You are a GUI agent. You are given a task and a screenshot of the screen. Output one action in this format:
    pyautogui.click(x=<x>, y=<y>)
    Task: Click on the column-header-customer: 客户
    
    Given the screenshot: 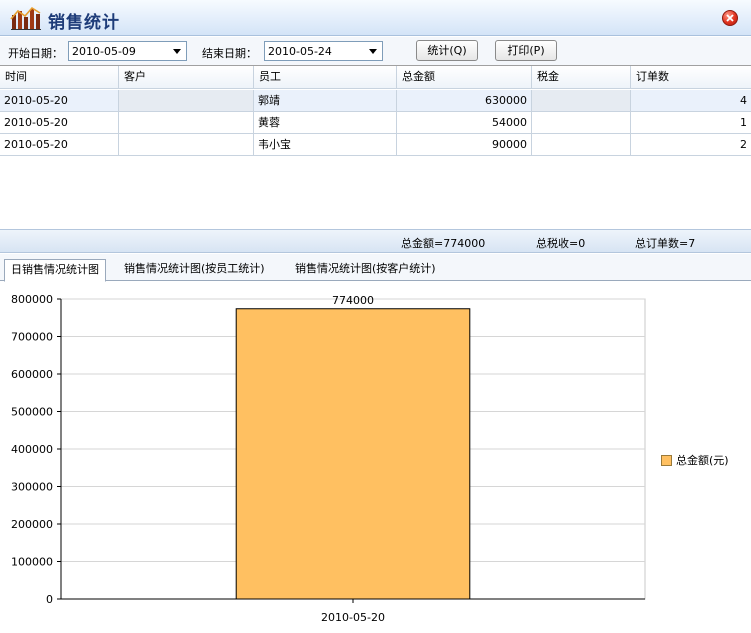 What is the action you would take?
    pyautogui.click(x=186, y=77)
    